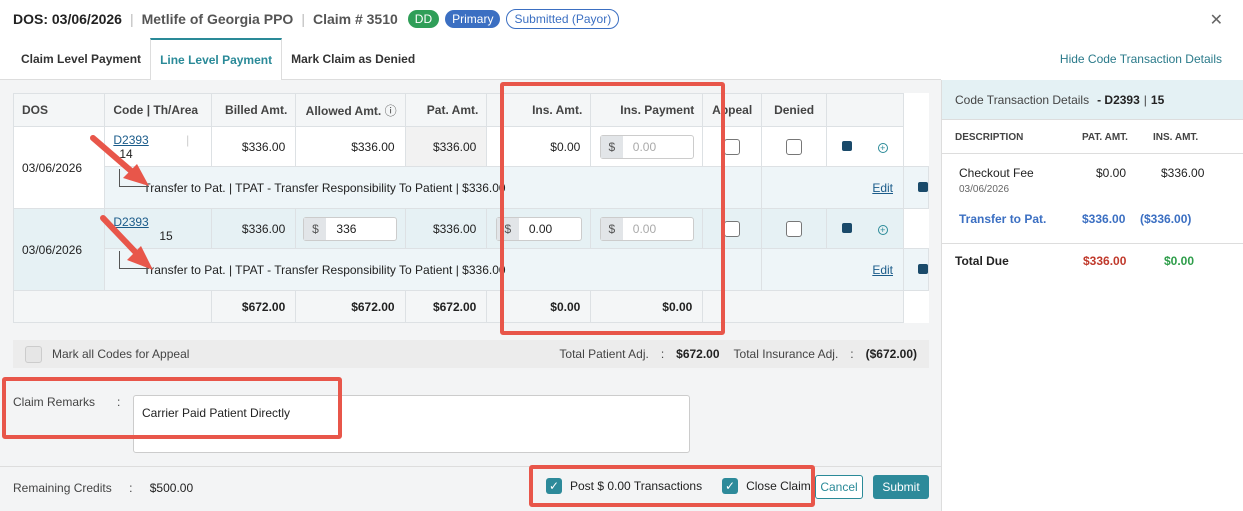 This screenshot has width=1243, height=511. What do you see at coordinates (901, 487) in the screenshot?
I see `submit-button: Submit` at bounding box center [901, 487].